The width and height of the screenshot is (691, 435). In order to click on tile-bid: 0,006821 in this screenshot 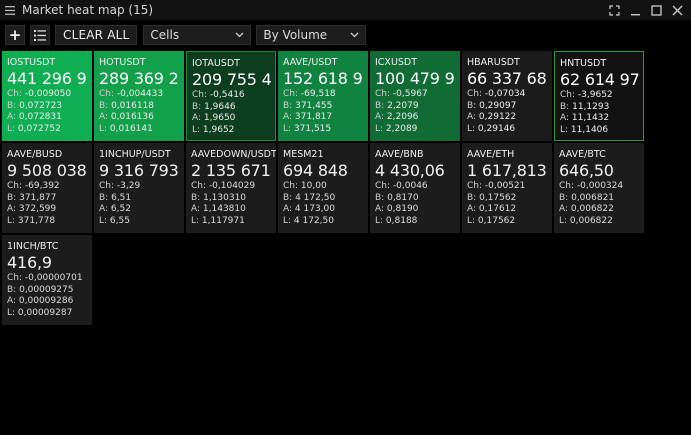, I will do `click(593, 197)`.